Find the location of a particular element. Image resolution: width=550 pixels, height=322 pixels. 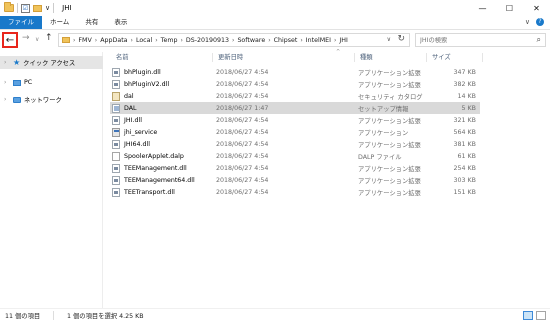

status-divider is located at coordinates (60, 315).